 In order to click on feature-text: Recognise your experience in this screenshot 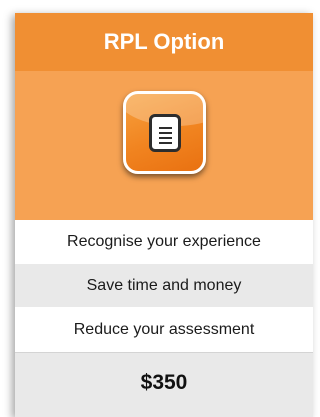, I will do `click(164, 241)`.